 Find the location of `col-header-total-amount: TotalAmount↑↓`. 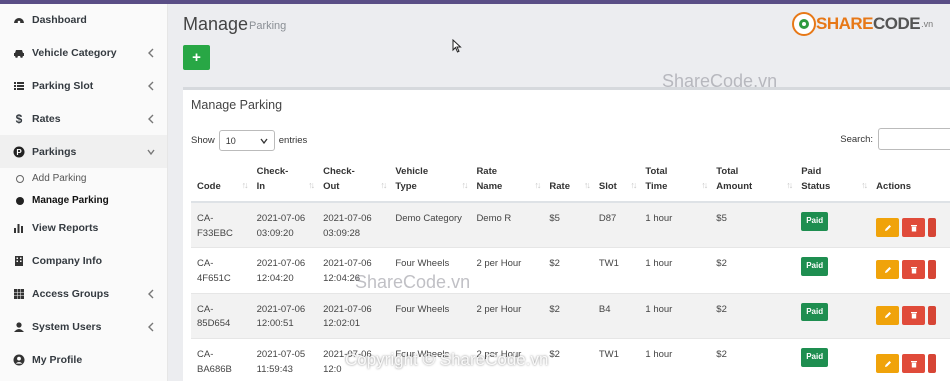

col-header-total-amount: TotalAmount↑↓ is located at coordinates (752, 180).